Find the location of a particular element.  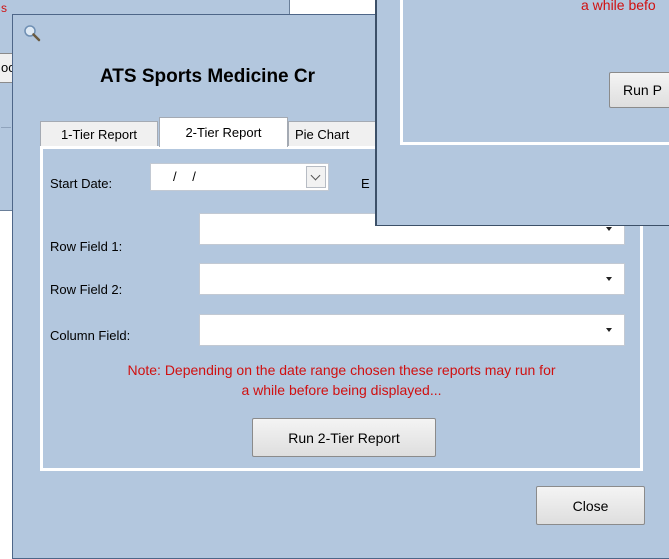

run-2-tier-report-button-label: Run 2-Tier Report is located at coordinates (344, 437).